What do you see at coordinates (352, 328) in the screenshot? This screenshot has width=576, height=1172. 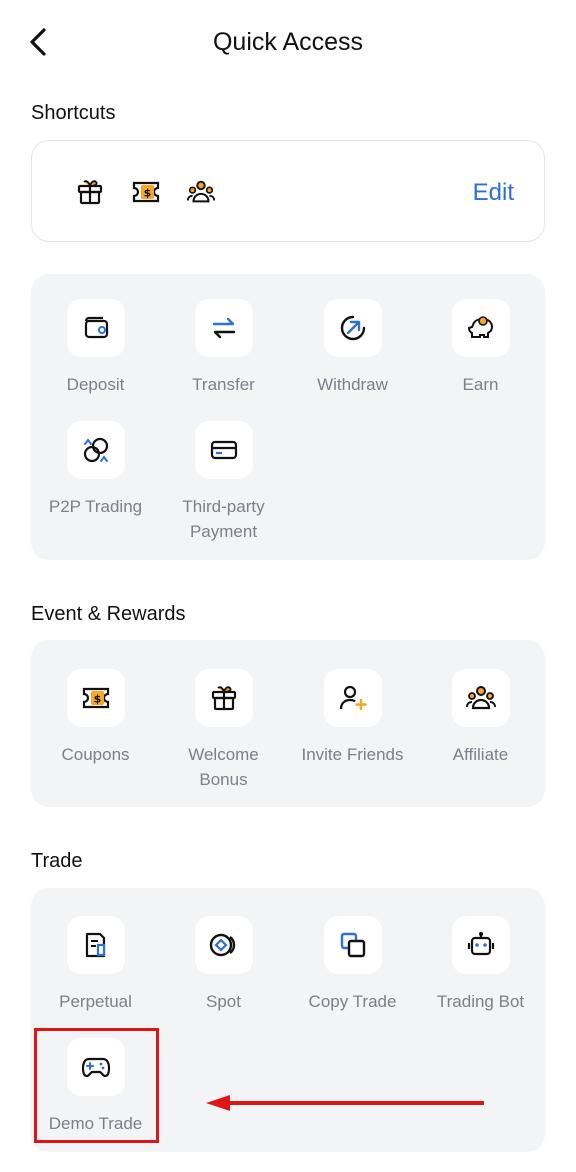 I see `withdraw-icon` at bounding box center [352, 328].